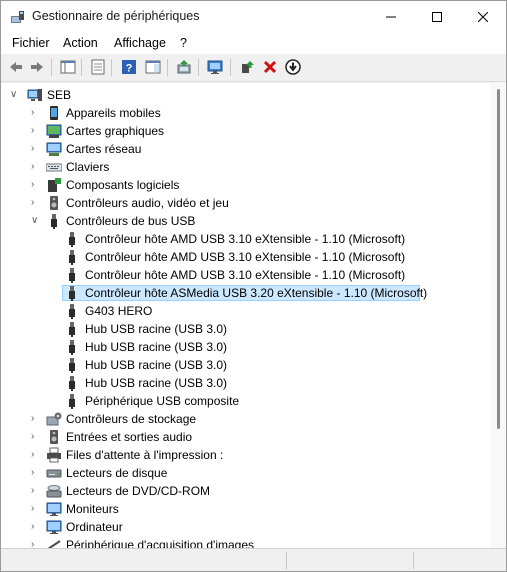 The height and width of the screenshot is (572, 507). What do you see at coordinates (94, 527) in the screenshot?
I see `category-label: Ordinateur` at bounding box center [94, 527].